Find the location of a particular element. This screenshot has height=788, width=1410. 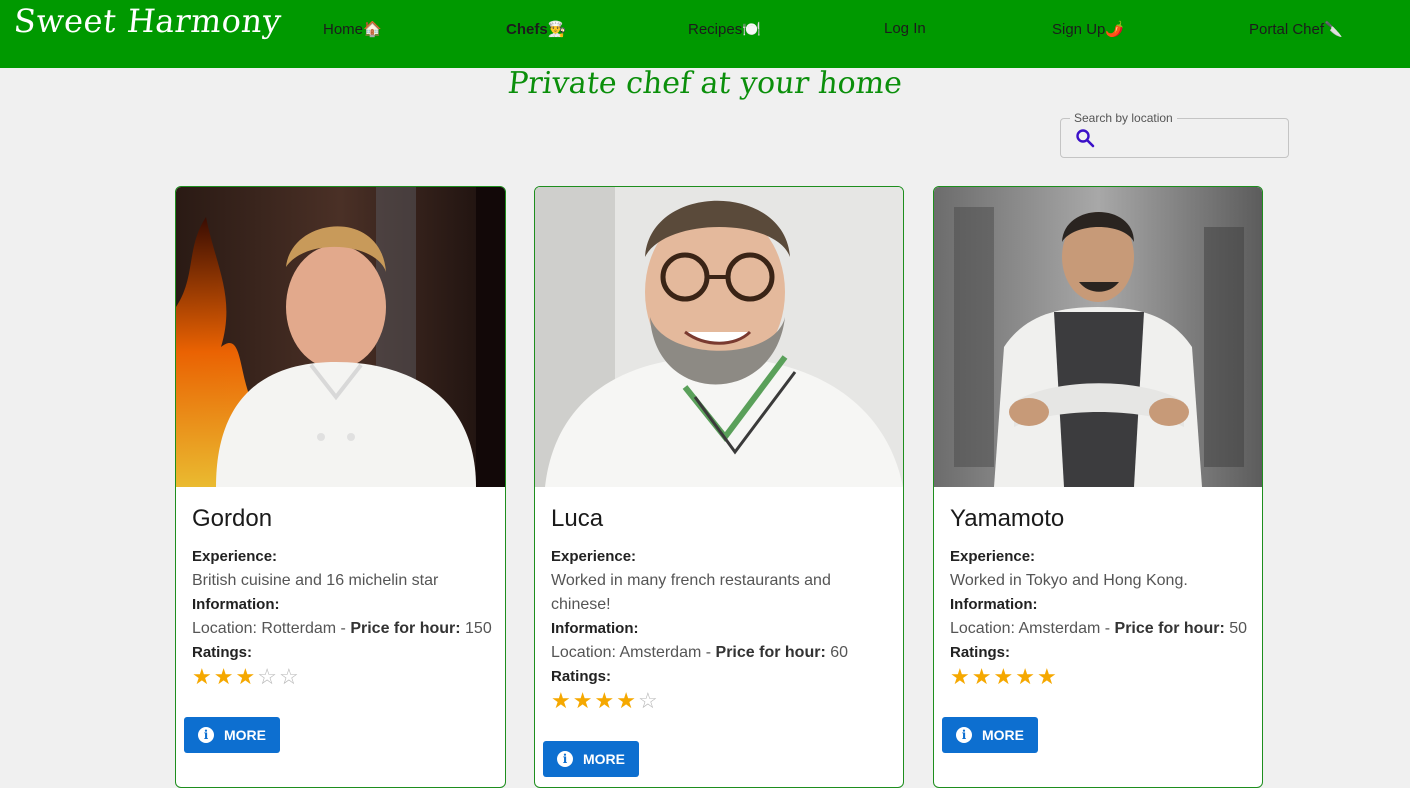

experience-text: British cuisine and 16 michelin star is located at coordinates (315, 580).